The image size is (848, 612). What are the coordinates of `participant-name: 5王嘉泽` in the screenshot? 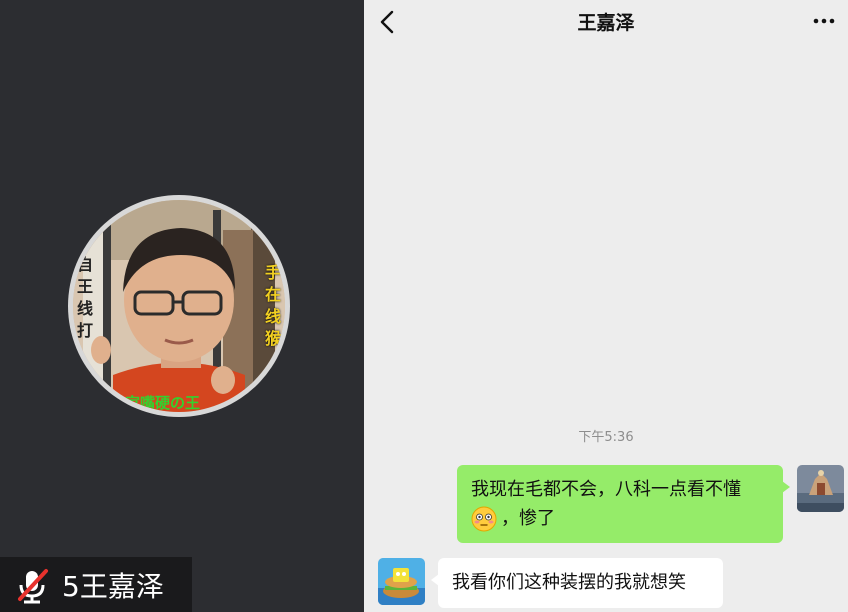 It's located at (113, 586).